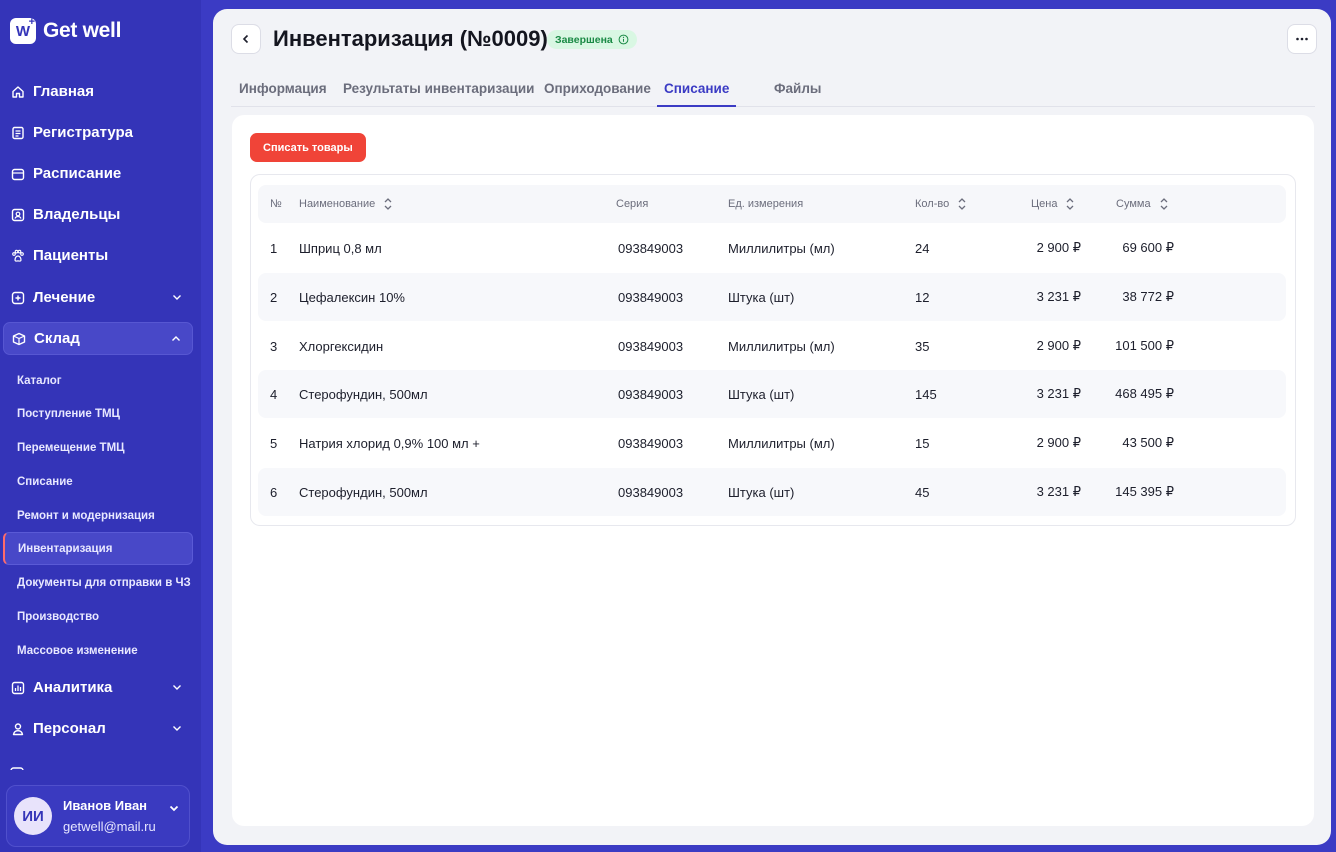 The width and height of the screenshot is (1336, 852). Describe the element at coordinates (941, 204) in the screenshot. I see `th-qty: Кол-во` at that location.